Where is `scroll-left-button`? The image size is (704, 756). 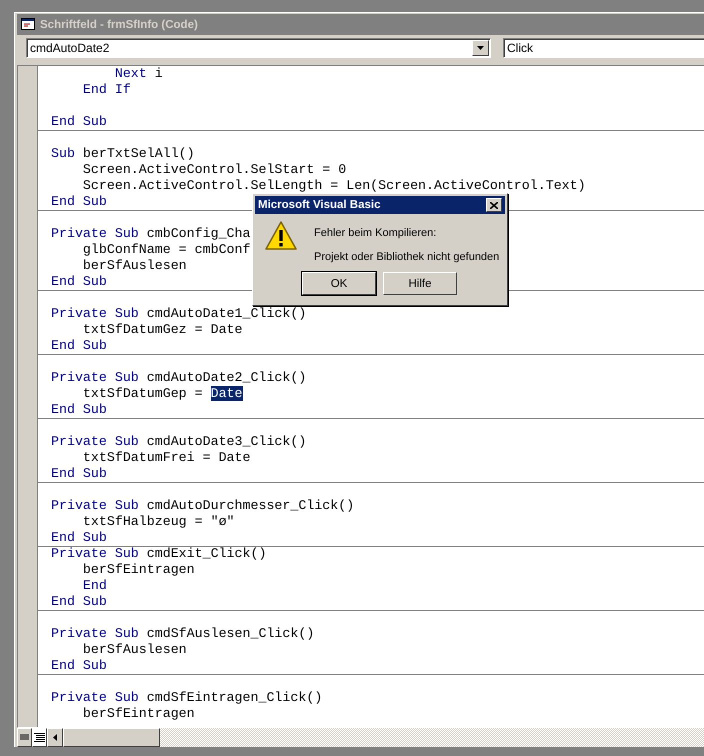 scroll-left-button is located at coordinates (55, 737).